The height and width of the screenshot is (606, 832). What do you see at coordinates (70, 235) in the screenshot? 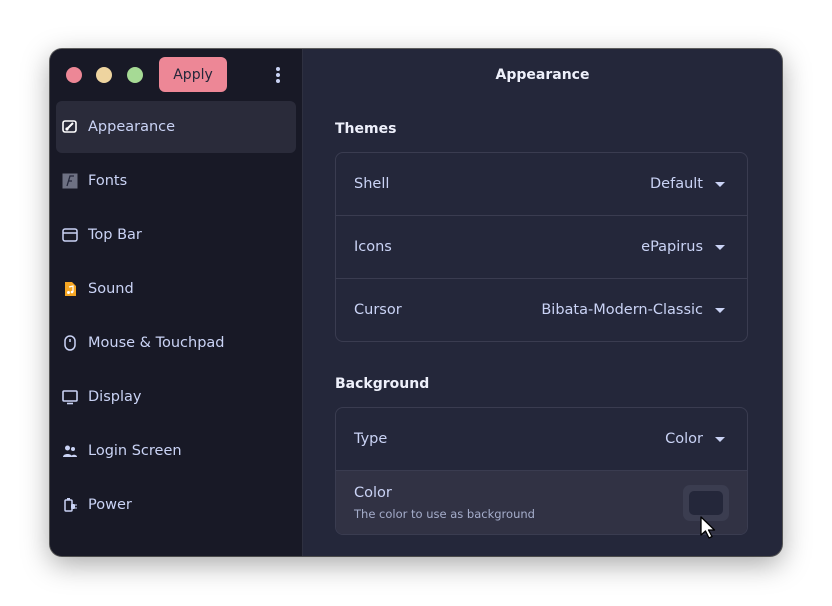
I see `top-bar-icon` at bounding box center [70, 235].